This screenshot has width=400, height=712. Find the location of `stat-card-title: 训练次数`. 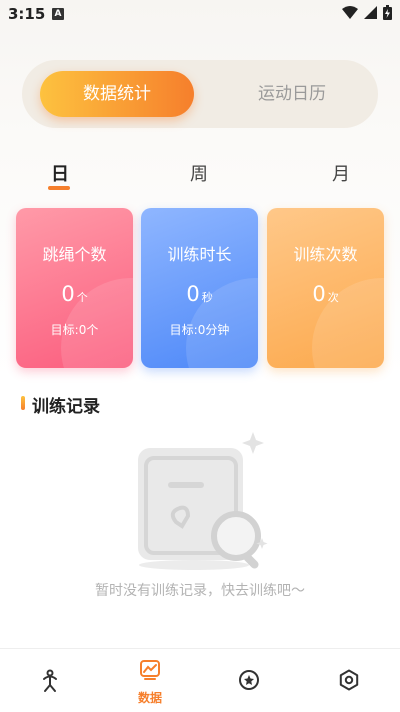

stat-card-title: 训练次数 is located at coordinates (325, 254).